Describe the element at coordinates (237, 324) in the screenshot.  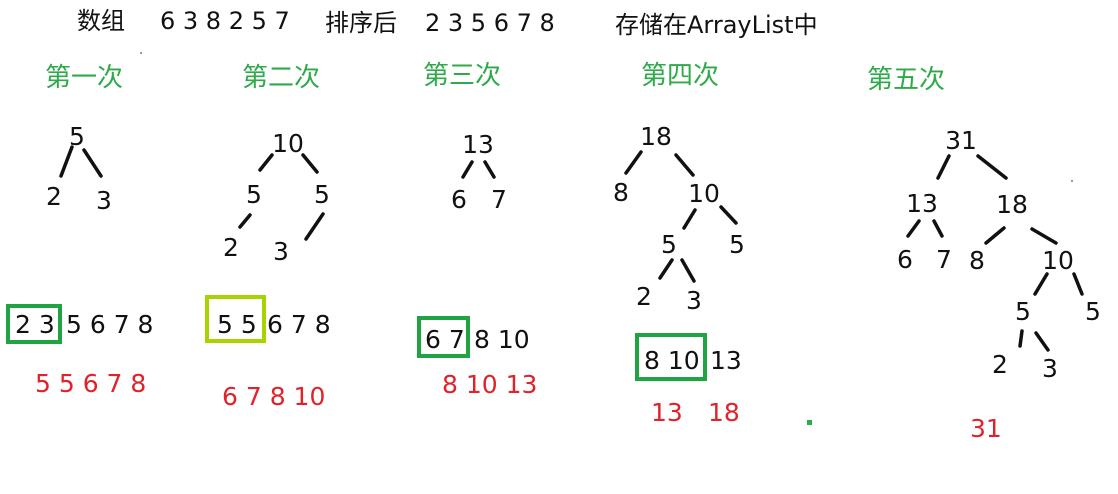
I see `boxed-values: 5 5` at that location.